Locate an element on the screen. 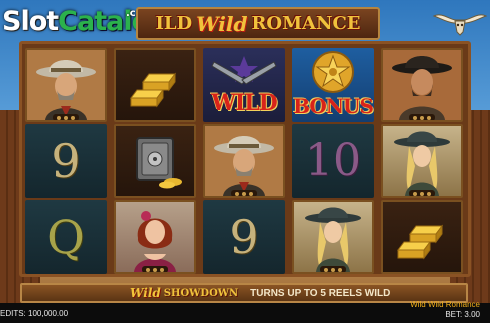 The image size is (490, 323). wild-symbol-label: WILD is located at coordinates (244, 103).